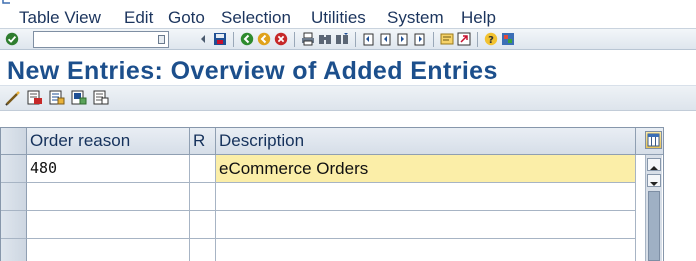  What do you see at coordinates (79, 98) in the screenshot?
I see `select-block-icon` at bounding box center [79, 98].